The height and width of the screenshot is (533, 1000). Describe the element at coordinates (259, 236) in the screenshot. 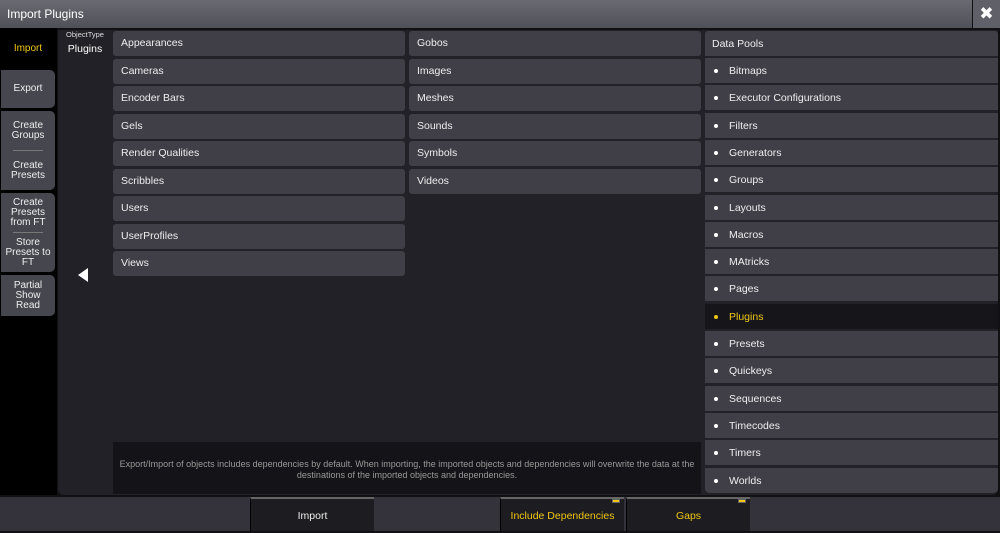

I see `object-item: UserProfiles` at that location.